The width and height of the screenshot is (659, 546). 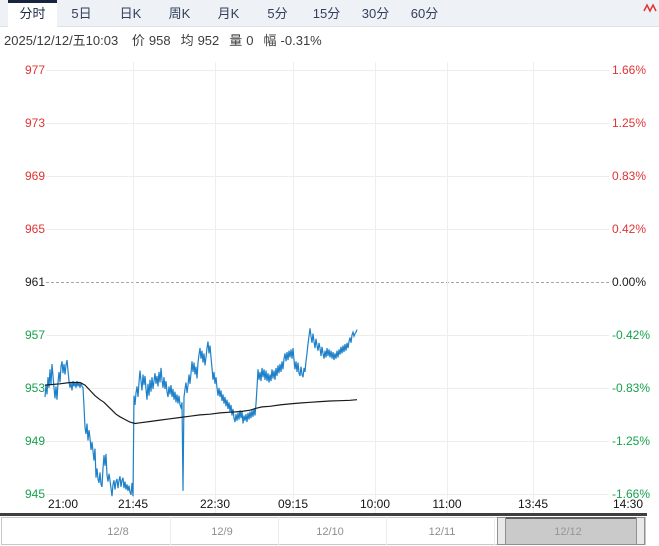 What do you see at coordinates (63, 504) in the screenshot?
I see `time-label-21:00: 21:00` at bounding box center [63, 504].